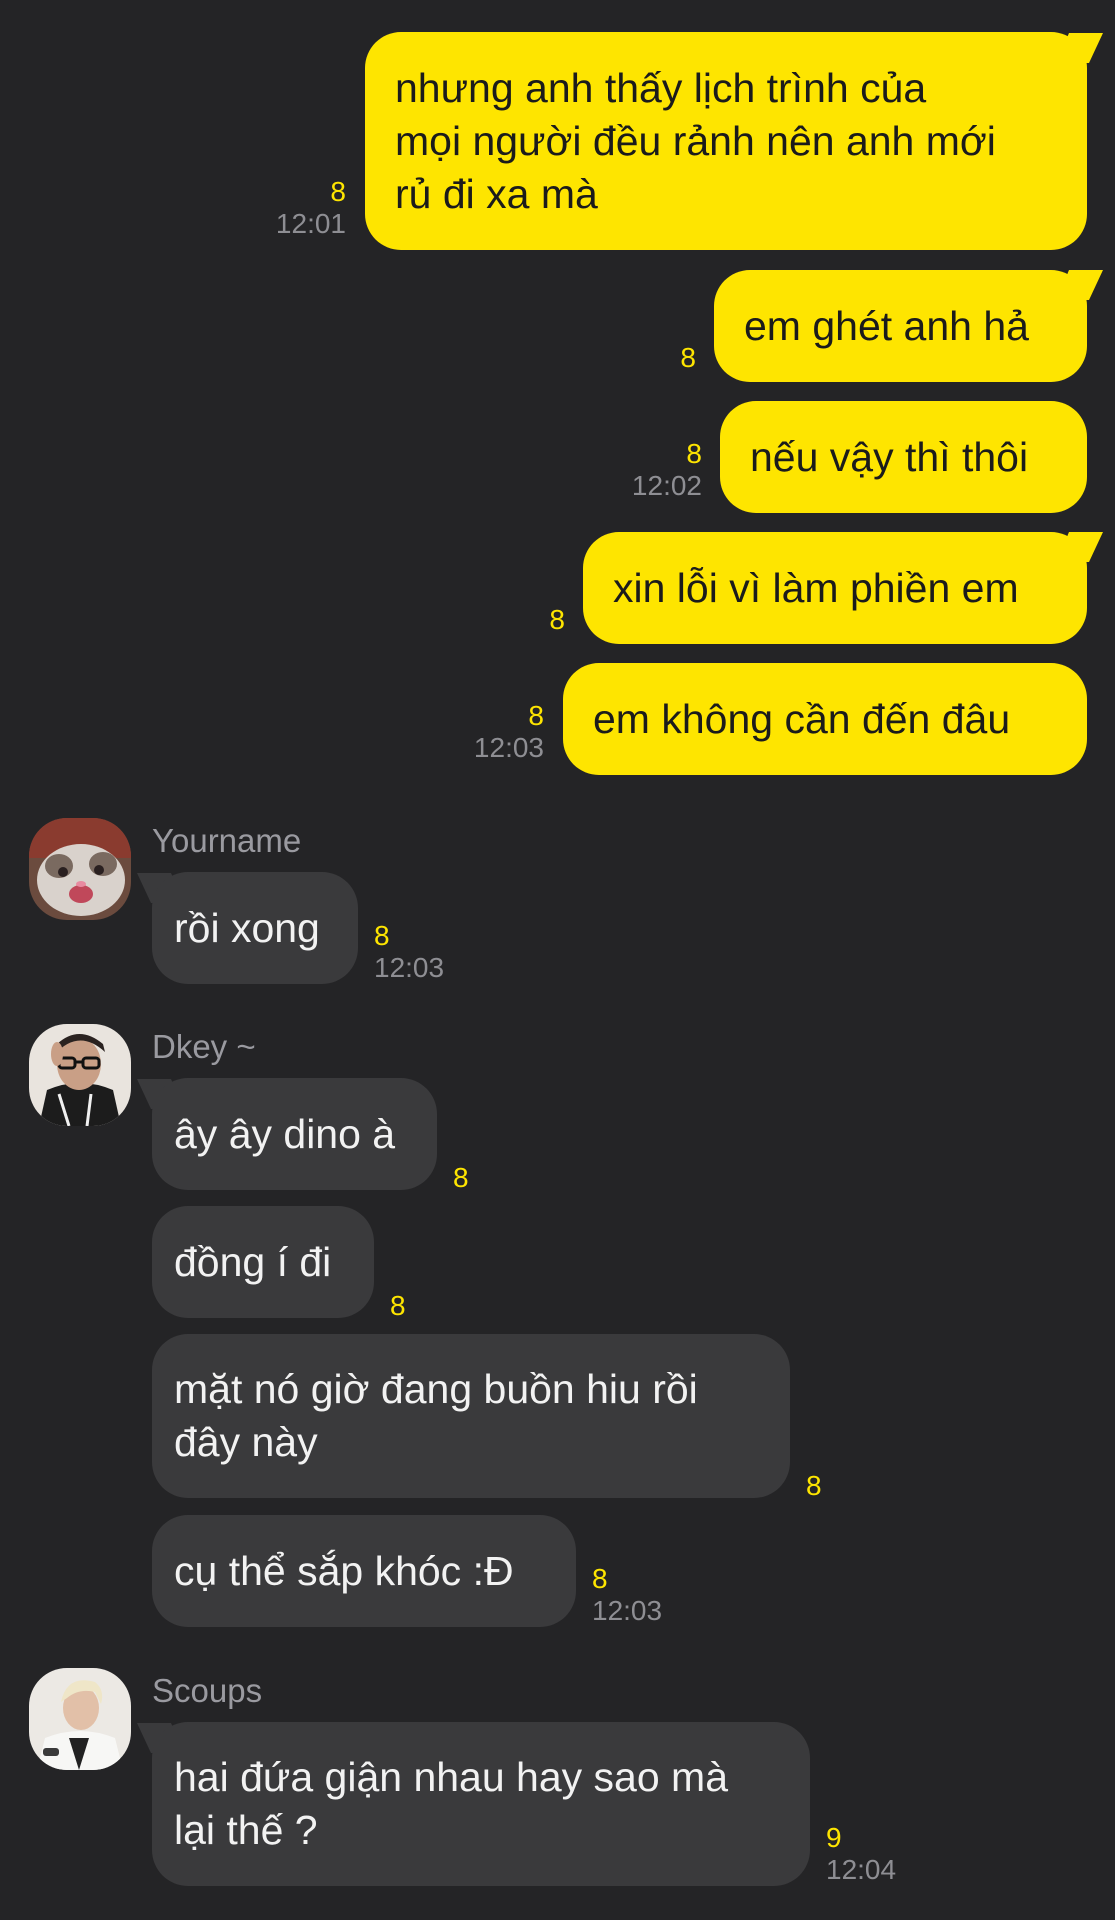  I want to click on sender-name: Dkey ~, so click(204, 1046).